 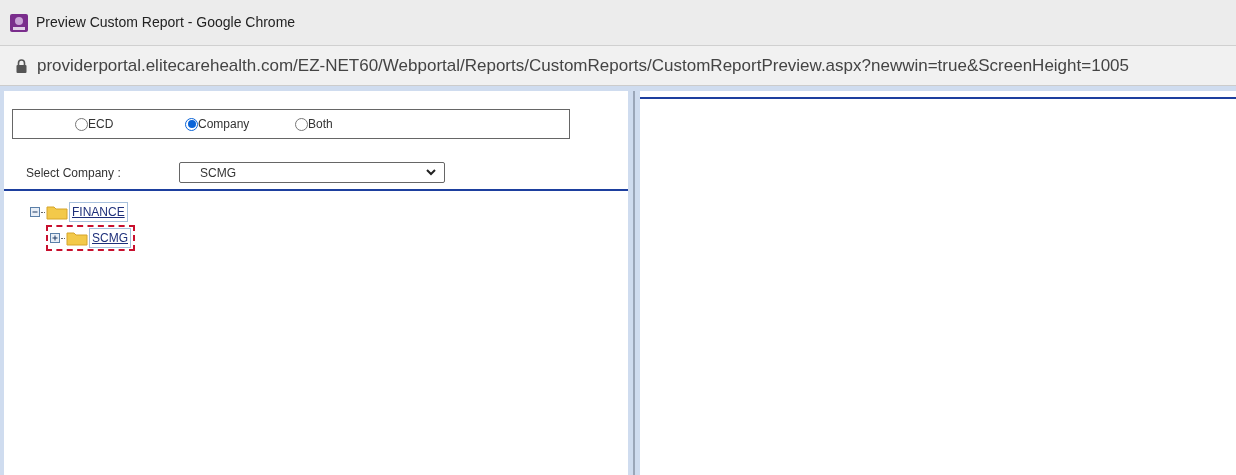 What do you see at coordinates (35, 212) in the screenshot?
I see `collapse-icon` at bounding box center [35, 212].